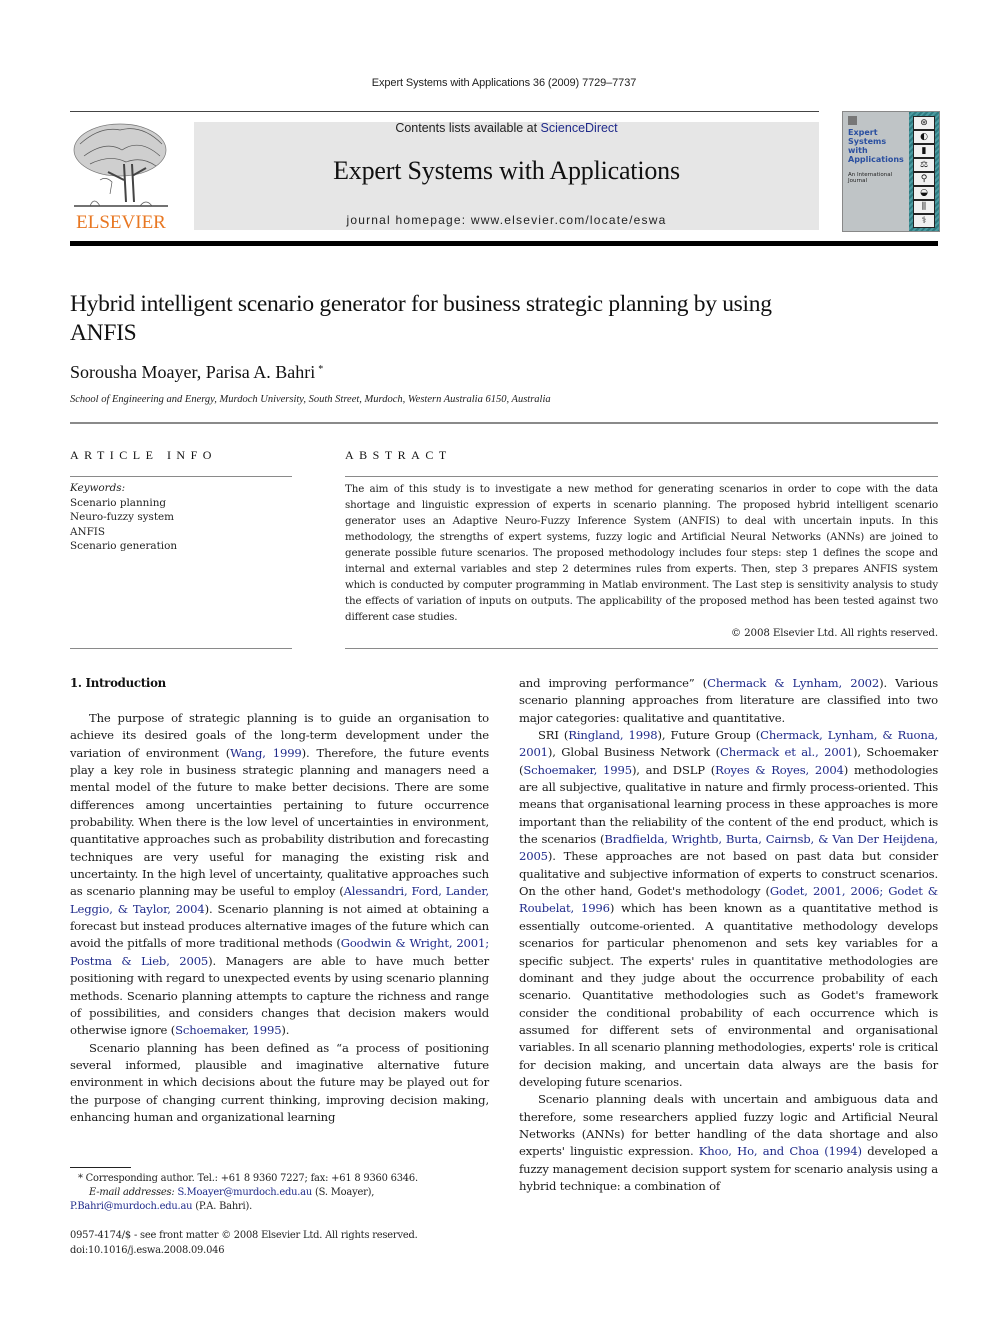 Image resolution: width=992 pixels, height=1323 pixels. Describe the element at coordinates (709, 735) in the screenshot. I see `body-text: ), Future Group (` at that location.